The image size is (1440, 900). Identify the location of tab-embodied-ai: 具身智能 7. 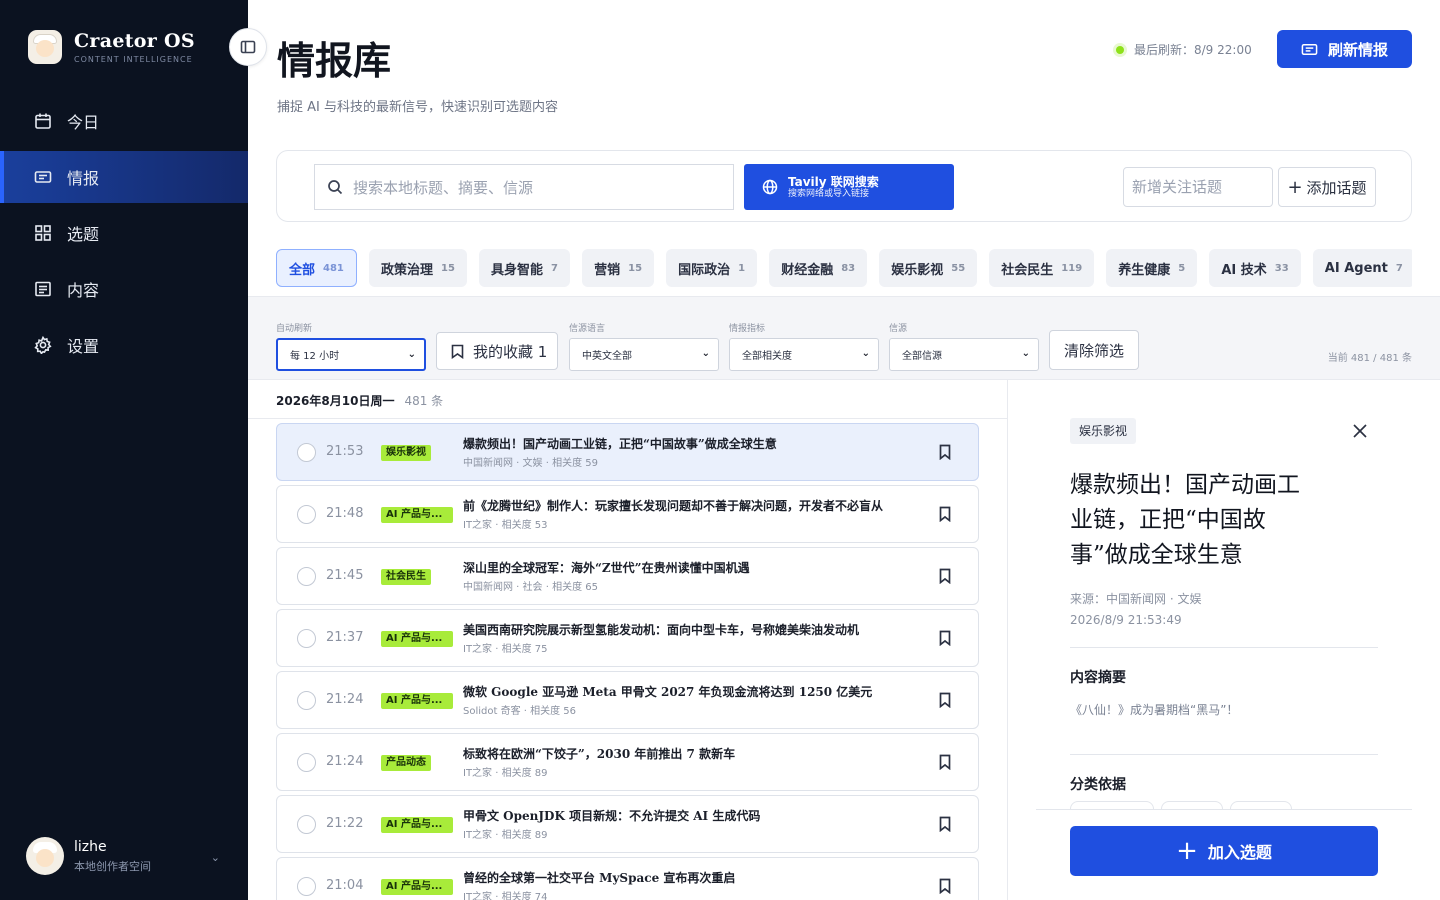
(524, 268).